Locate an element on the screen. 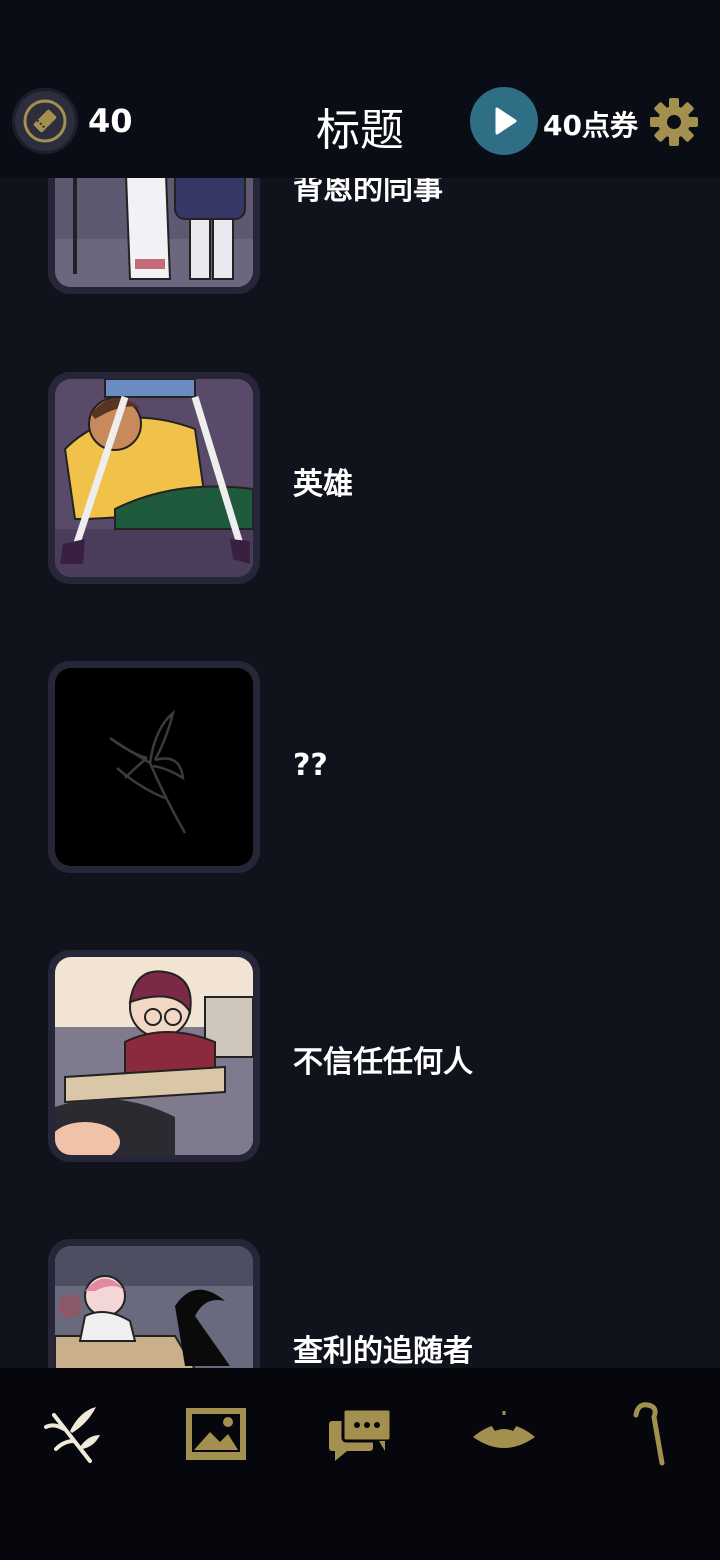 This screenshot has width=720, height=1560. story-title: 英雄 is located at coordinates (323, 484).